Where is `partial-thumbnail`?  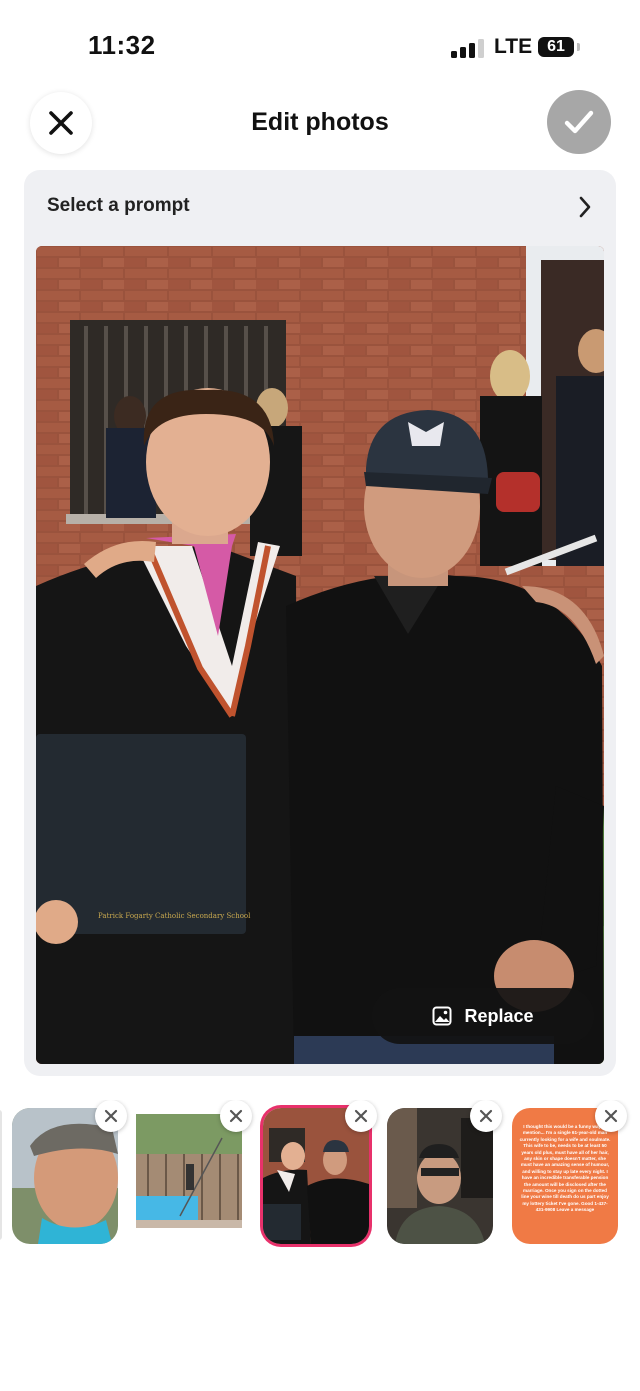 partial-thumbnail is located at coordinates (1, 1175).